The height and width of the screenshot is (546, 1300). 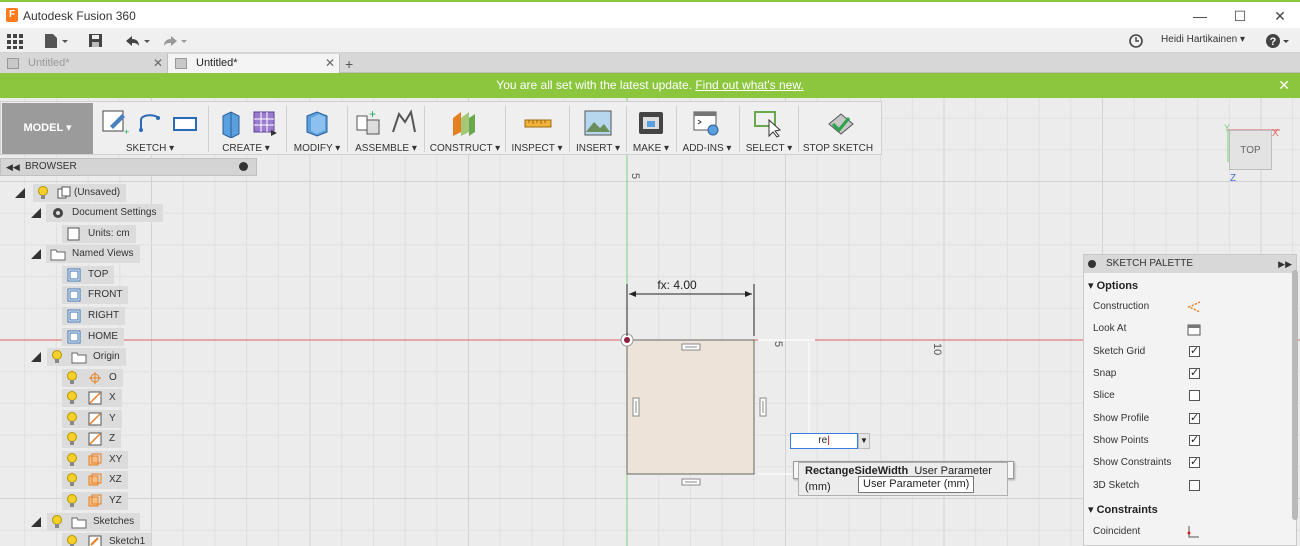 What do you see at coordinates (706, 123) in the screenshot?
I see `scripts-addins-icon` at bounding box center [706, 123].